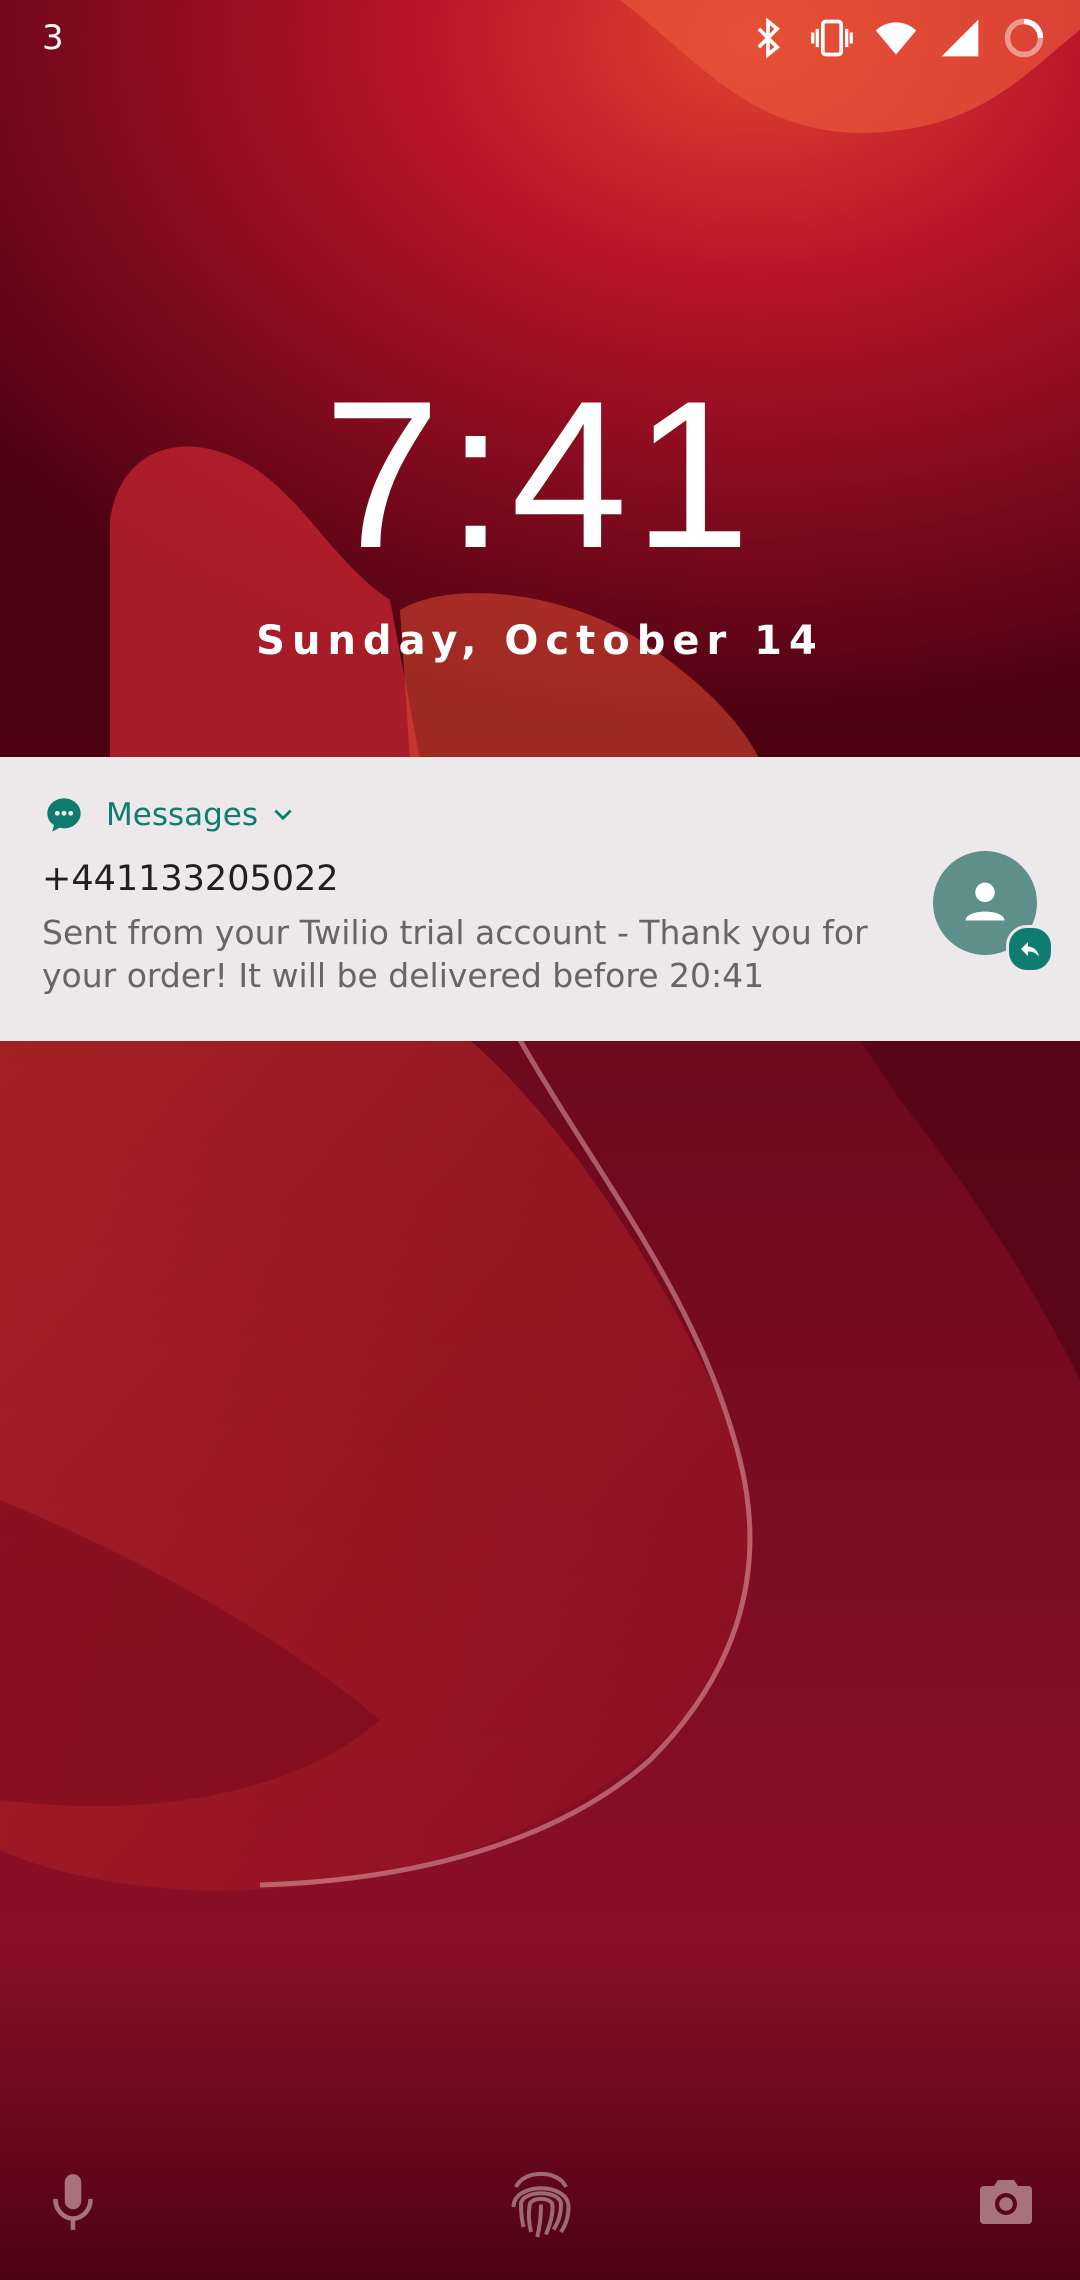 This screenshot has width=1080, height=2280. I want to click on status-icons, so click(896, 38).